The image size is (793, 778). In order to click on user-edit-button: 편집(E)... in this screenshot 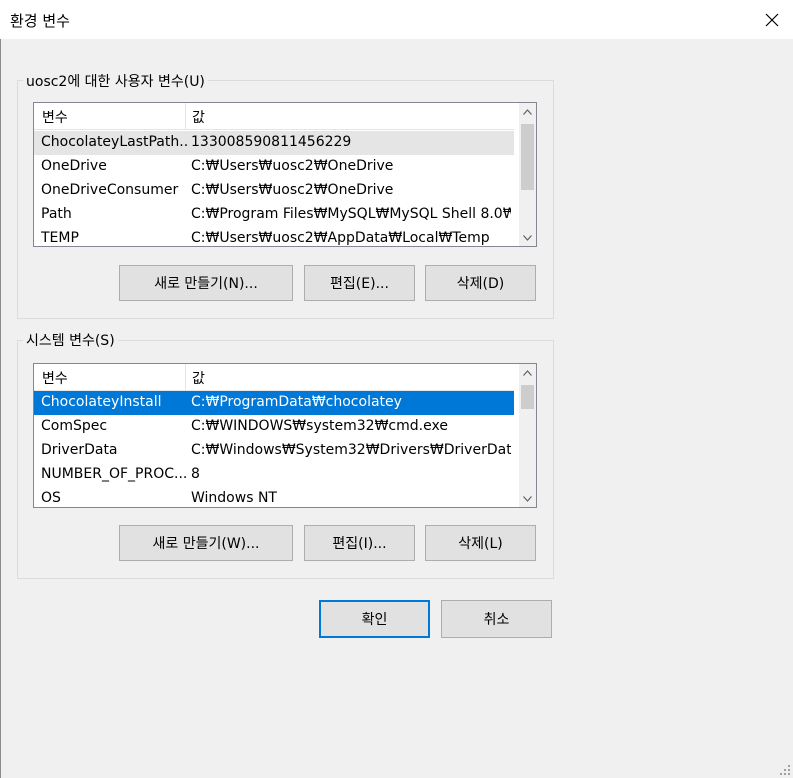, I will do `click(359, 283)`.